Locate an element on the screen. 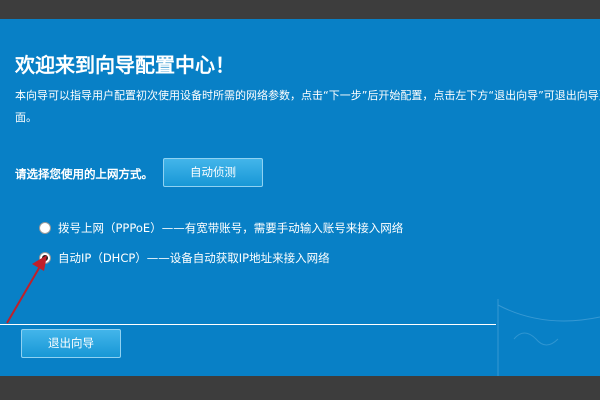 The width and height of the screenshot is (600, 400). pppoe-radio is located at coordinates (45, 228).